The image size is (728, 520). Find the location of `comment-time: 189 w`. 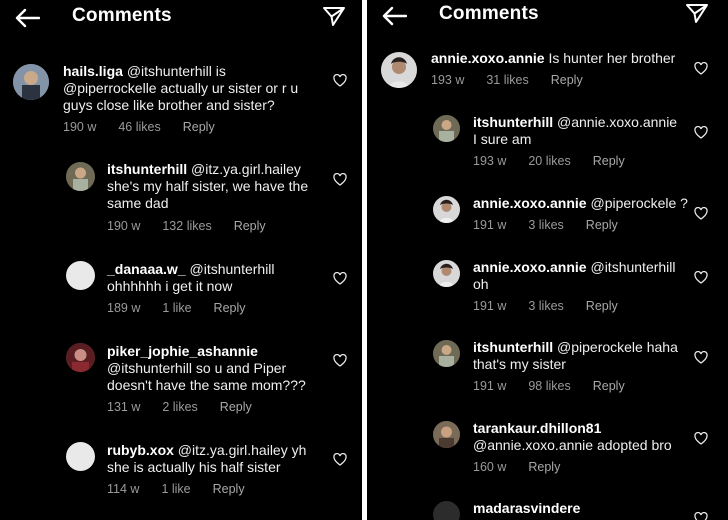

comment-time: 189 w is located at coordinates (124, 308).